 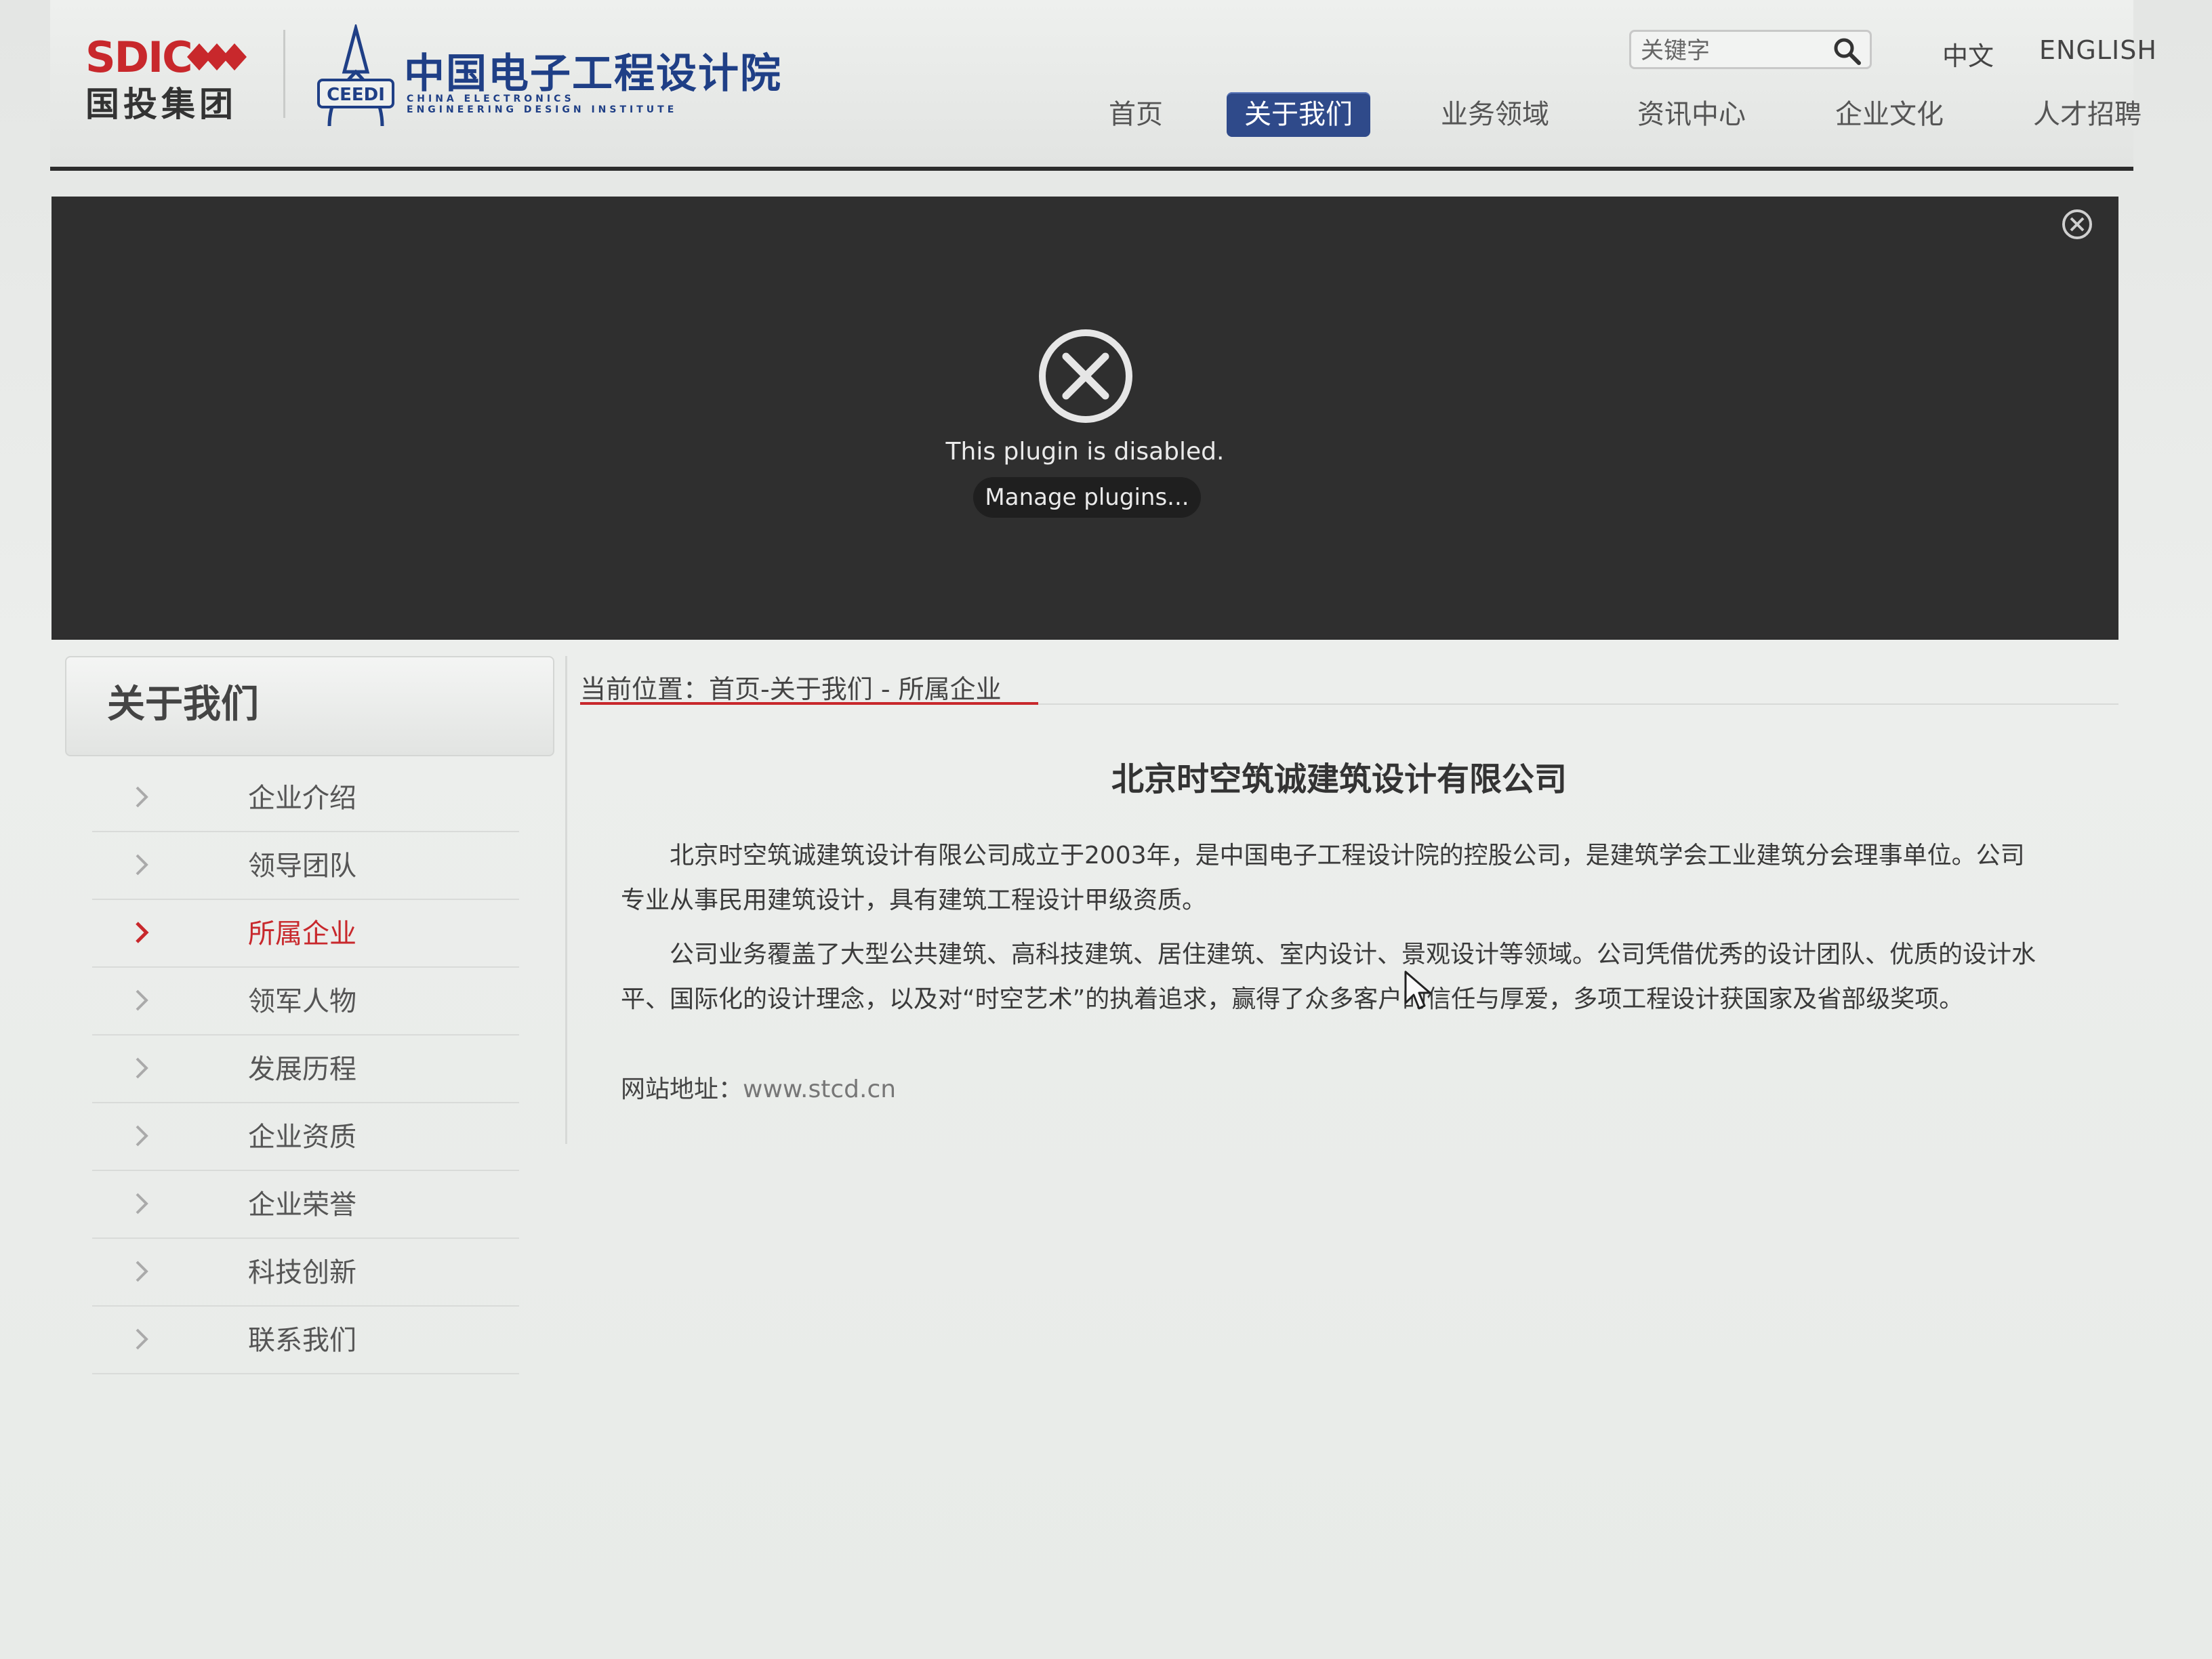 I want to click on plugin-disabled-message: This plugin is disabled., so click(x=1085, y=452).